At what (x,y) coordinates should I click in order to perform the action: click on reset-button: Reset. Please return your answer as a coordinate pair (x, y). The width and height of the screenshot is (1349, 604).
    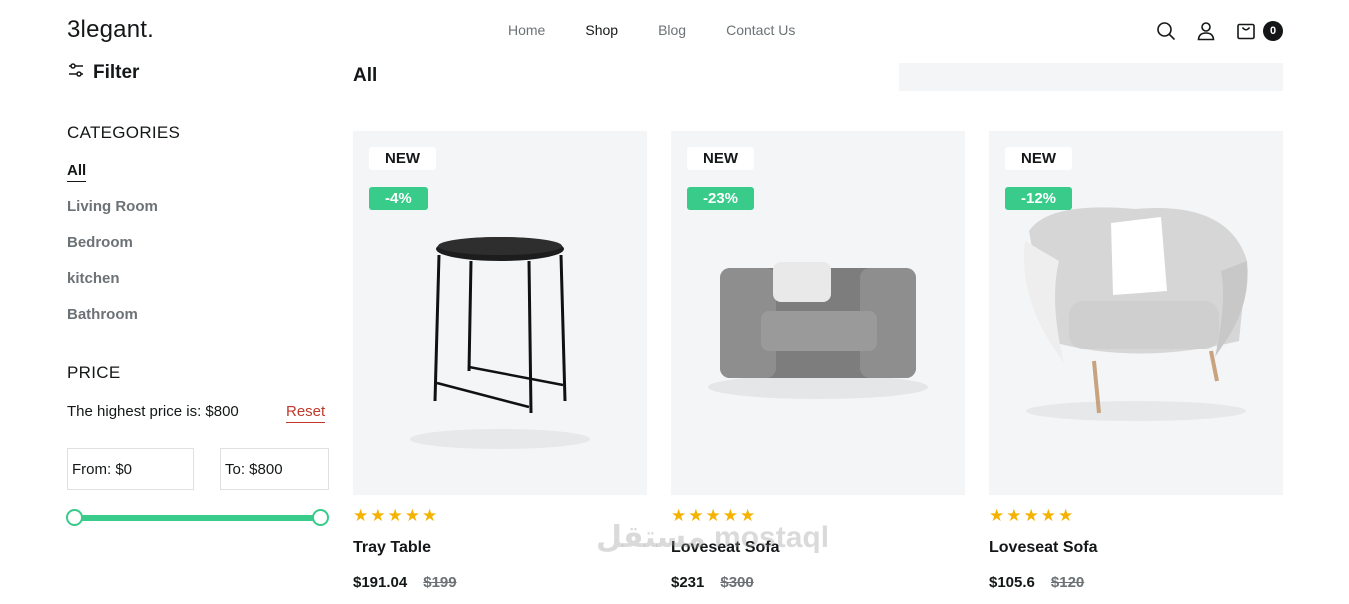
    Looking at the image, I should click on (306, 413).